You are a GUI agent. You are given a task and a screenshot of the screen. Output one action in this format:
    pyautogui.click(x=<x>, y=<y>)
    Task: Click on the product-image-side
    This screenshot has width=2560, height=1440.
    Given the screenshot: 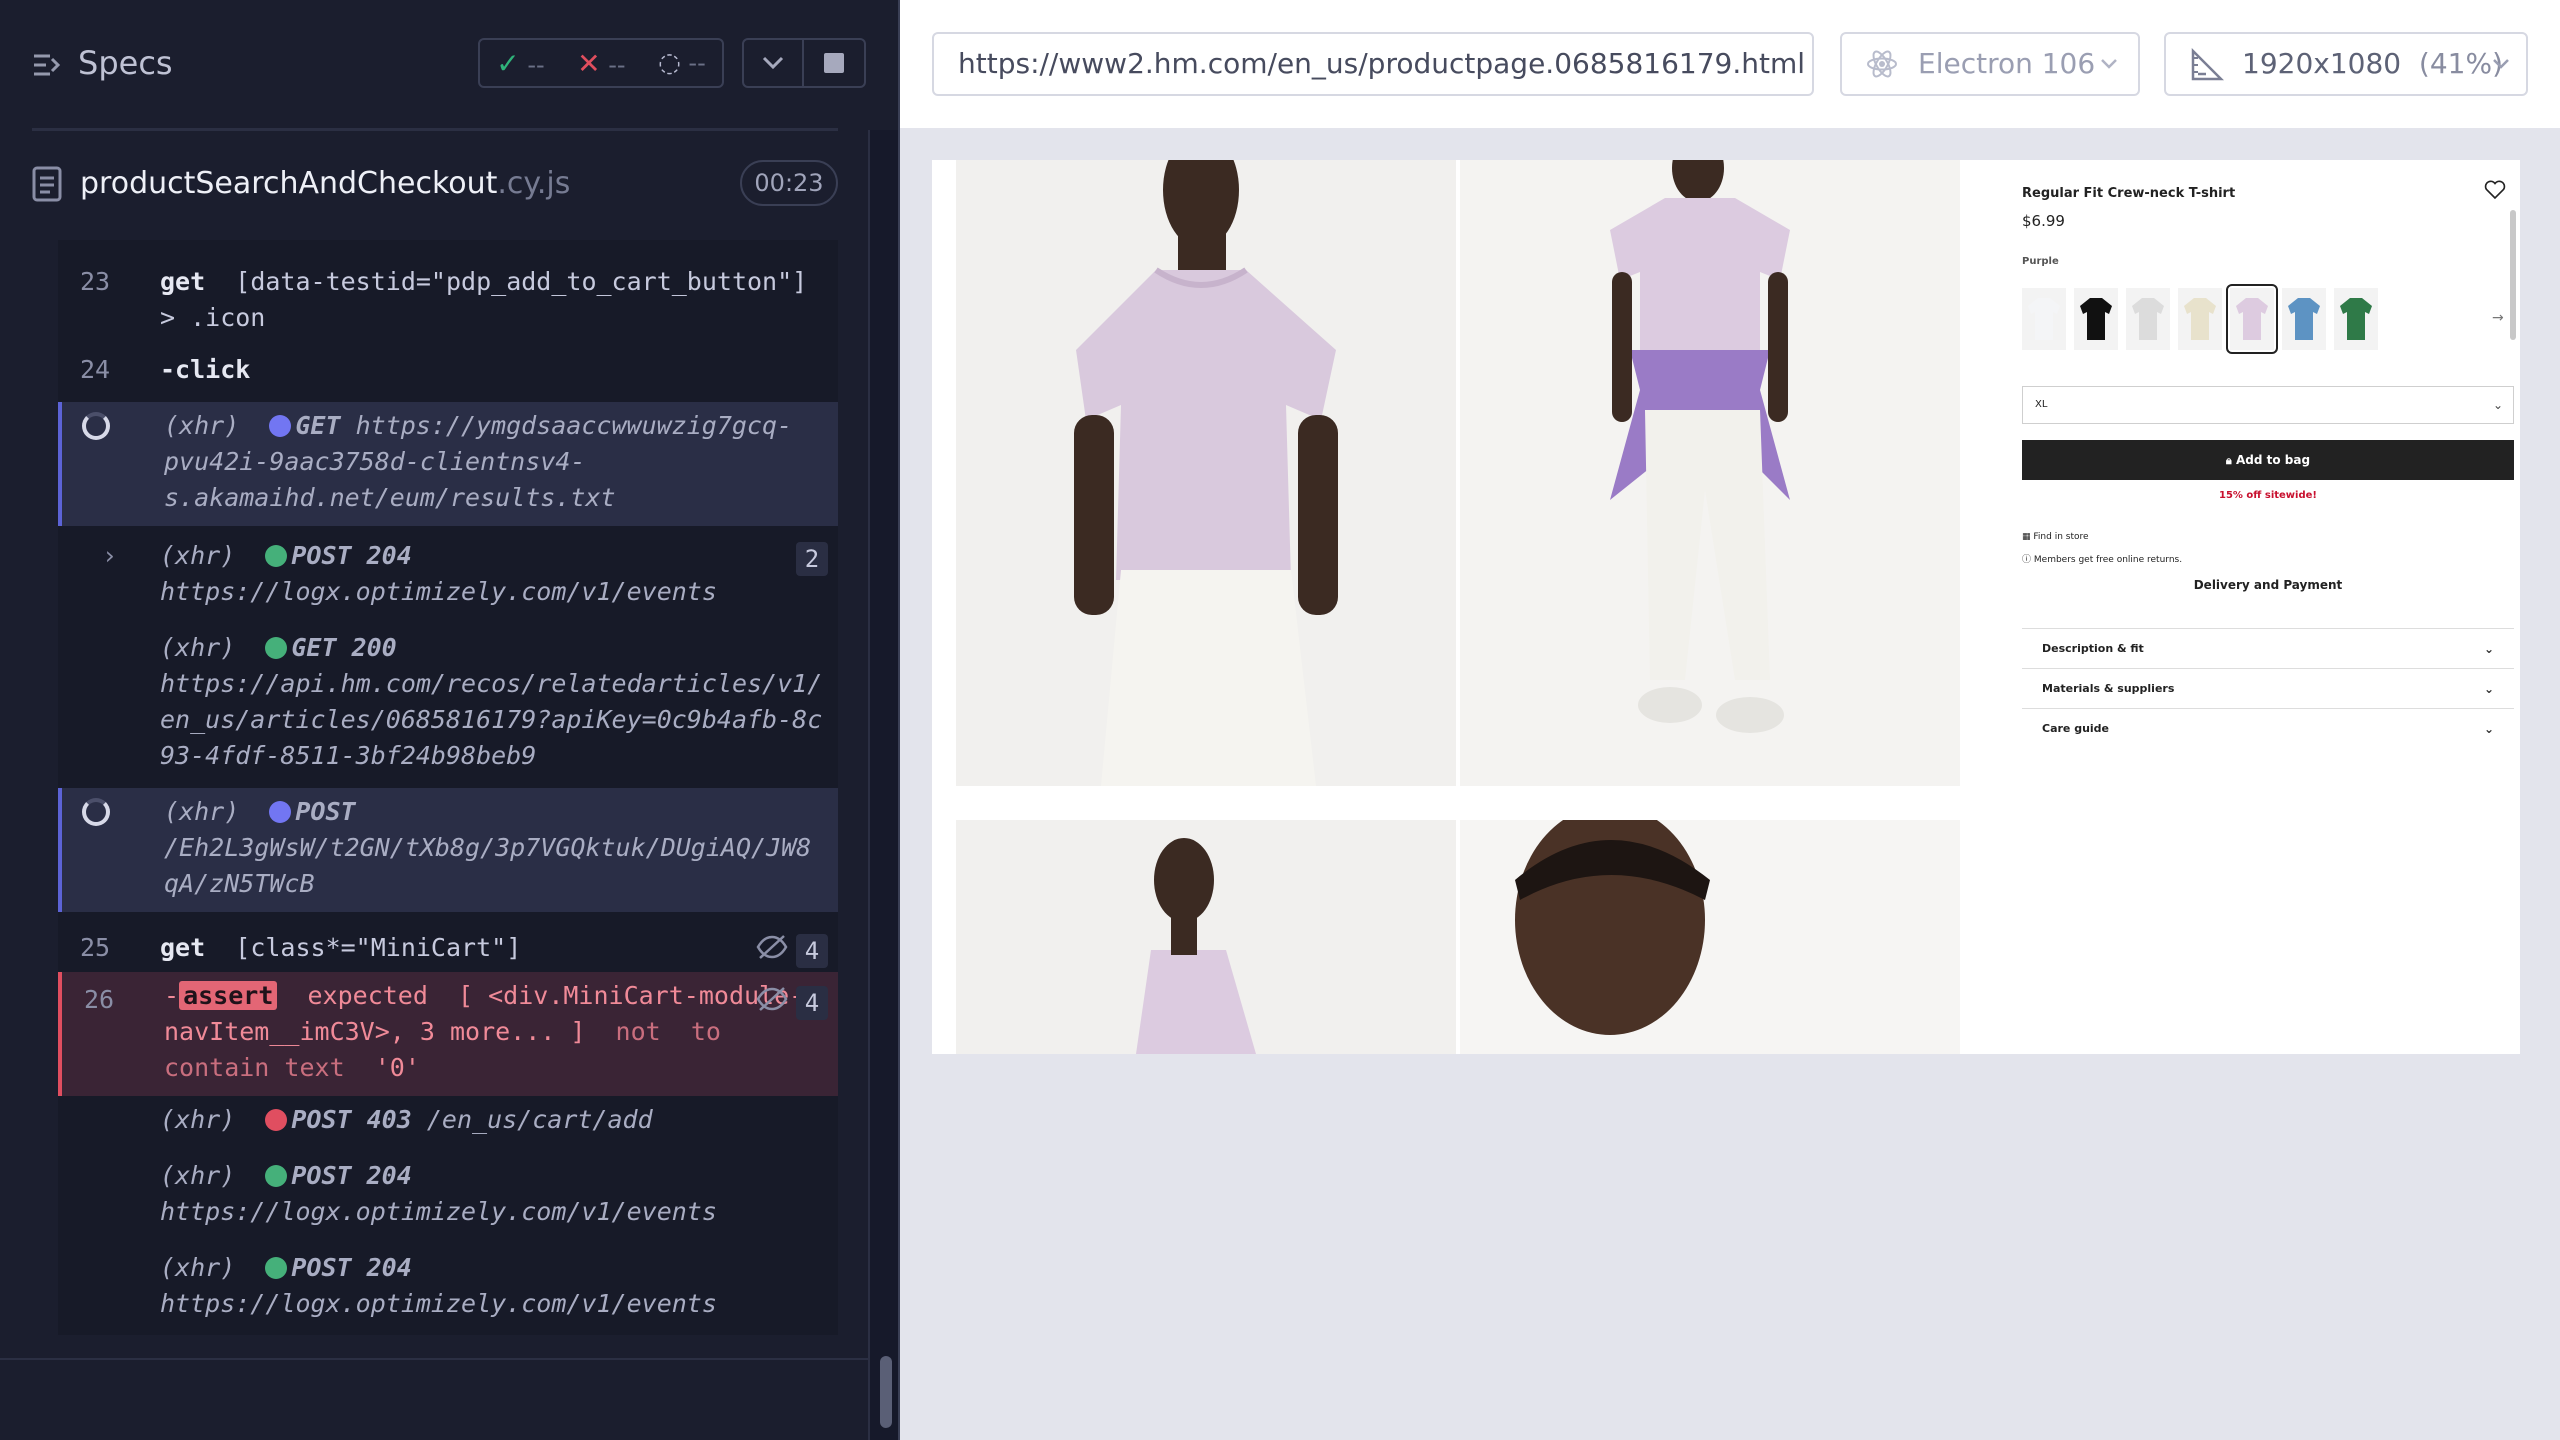 What is the action you would take?
    pyautogui.click(x=1206, y=937)
    